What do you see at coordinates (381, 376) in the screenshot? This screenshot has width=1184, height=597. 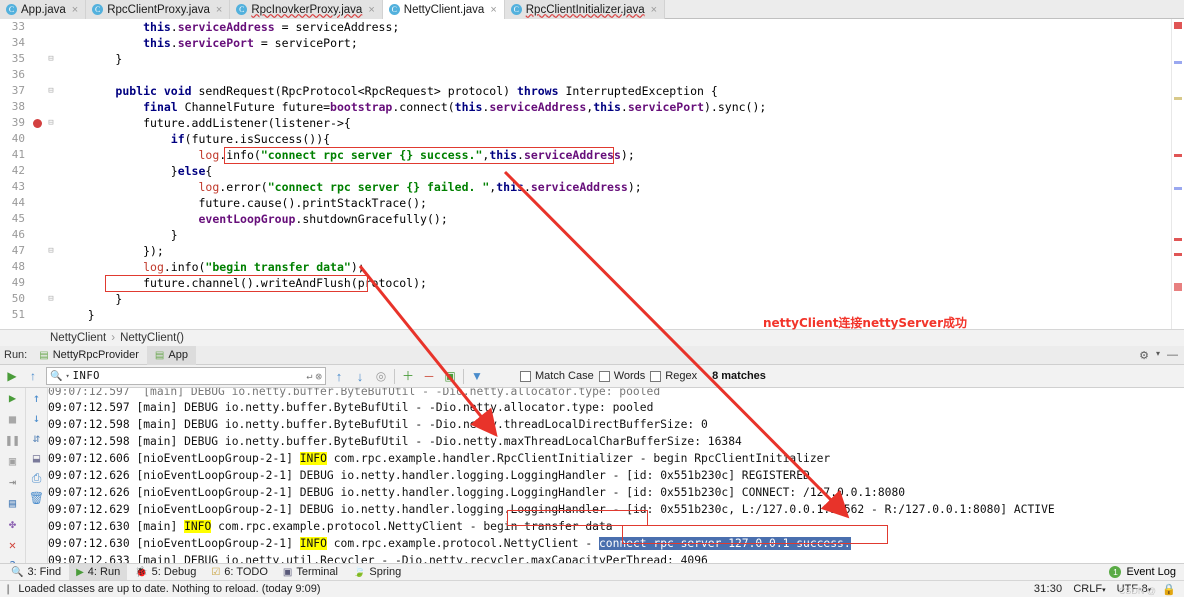 I see `select-all-matches-icon: ◎` at bounding box center [381, 376].